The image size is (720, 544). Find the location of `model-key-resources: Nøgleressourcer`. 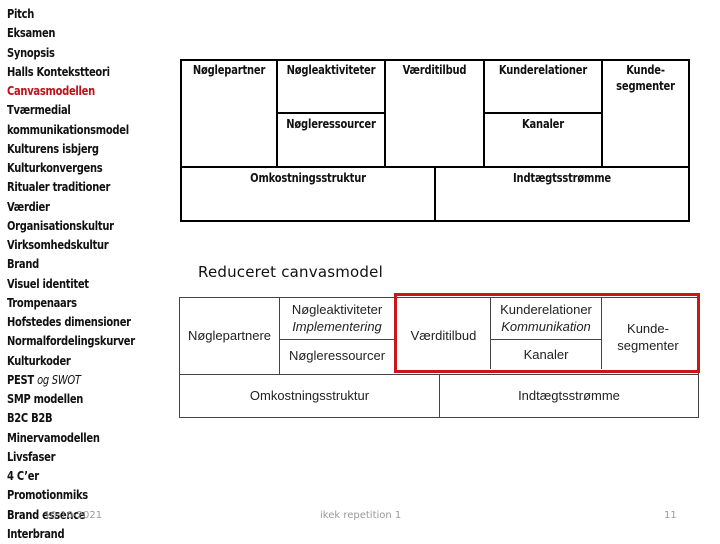

model-key-resources: Nøgleressourcer is located at coordinates (337, 355).